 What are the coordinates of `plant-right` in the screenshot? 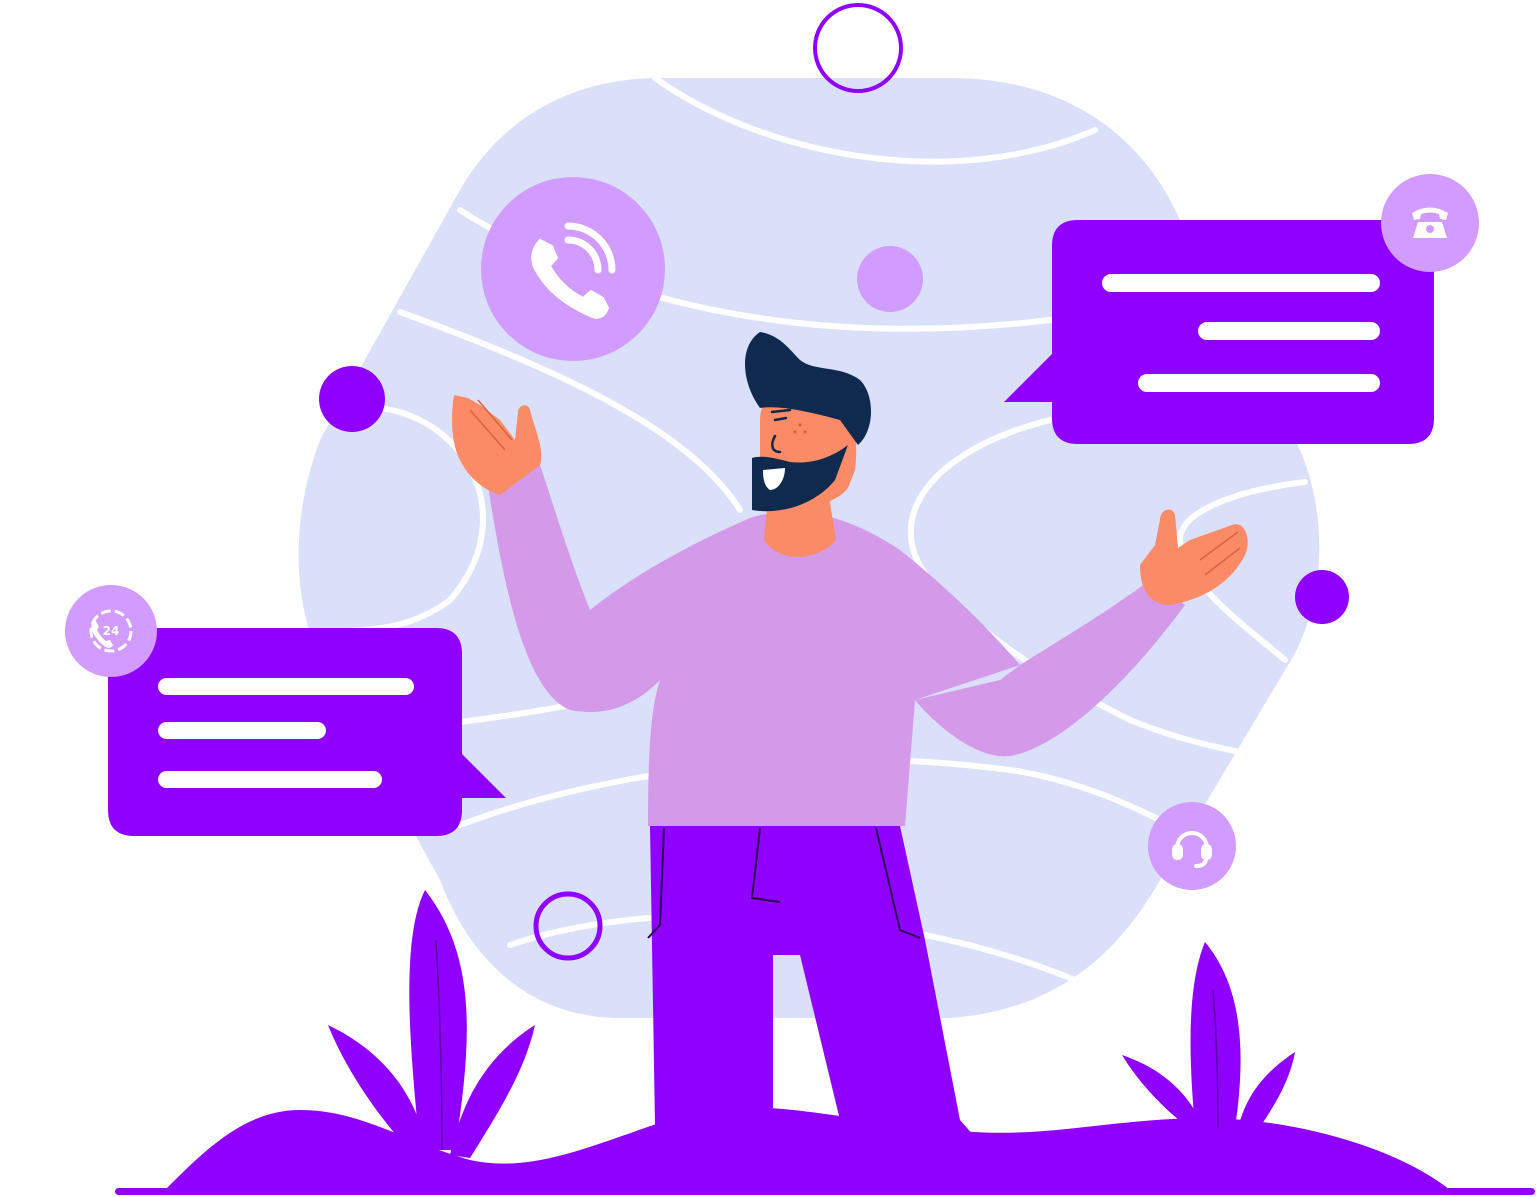 It's located at (1208, 1036).